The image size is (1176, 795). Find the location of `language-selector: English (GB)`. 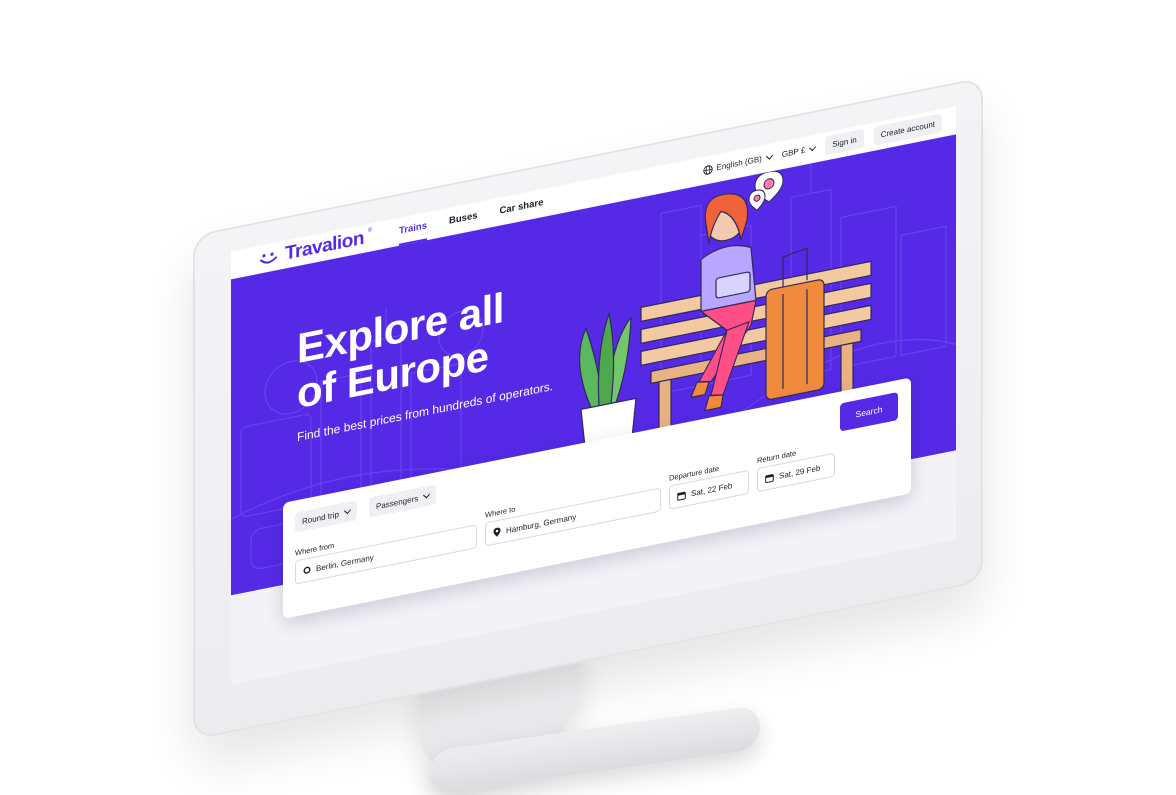

language-selector: English (GB) is located at coordinates (738, 164).